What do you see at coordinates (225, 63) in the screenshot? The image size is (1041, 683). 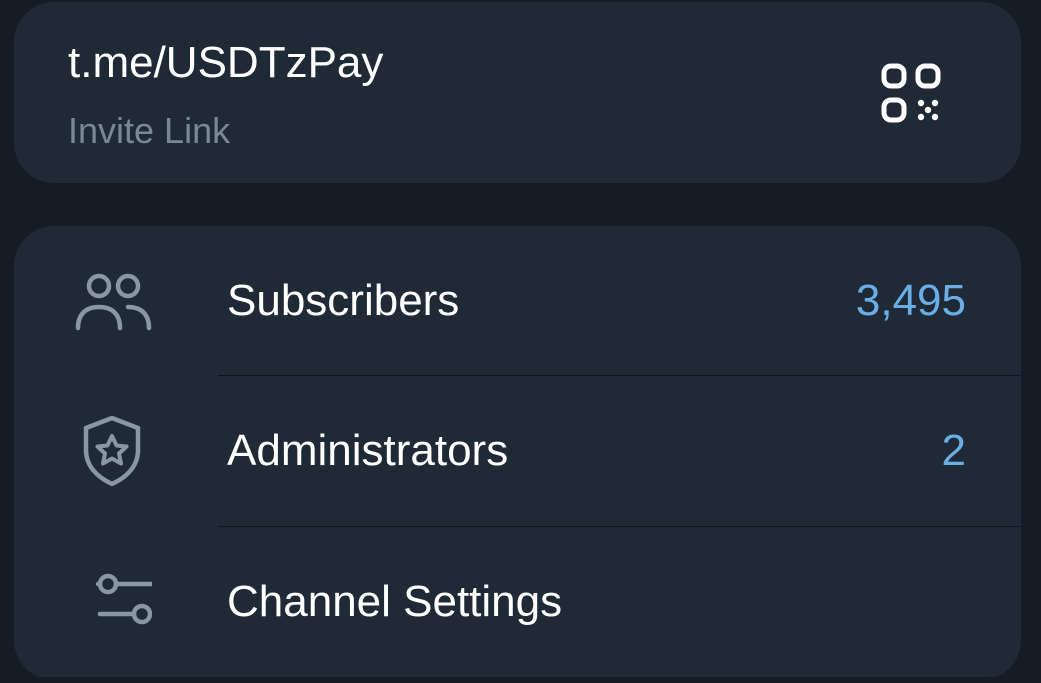 I see `invite-link-url: t.me/USDTzPay` at bounding box center [225, 63].